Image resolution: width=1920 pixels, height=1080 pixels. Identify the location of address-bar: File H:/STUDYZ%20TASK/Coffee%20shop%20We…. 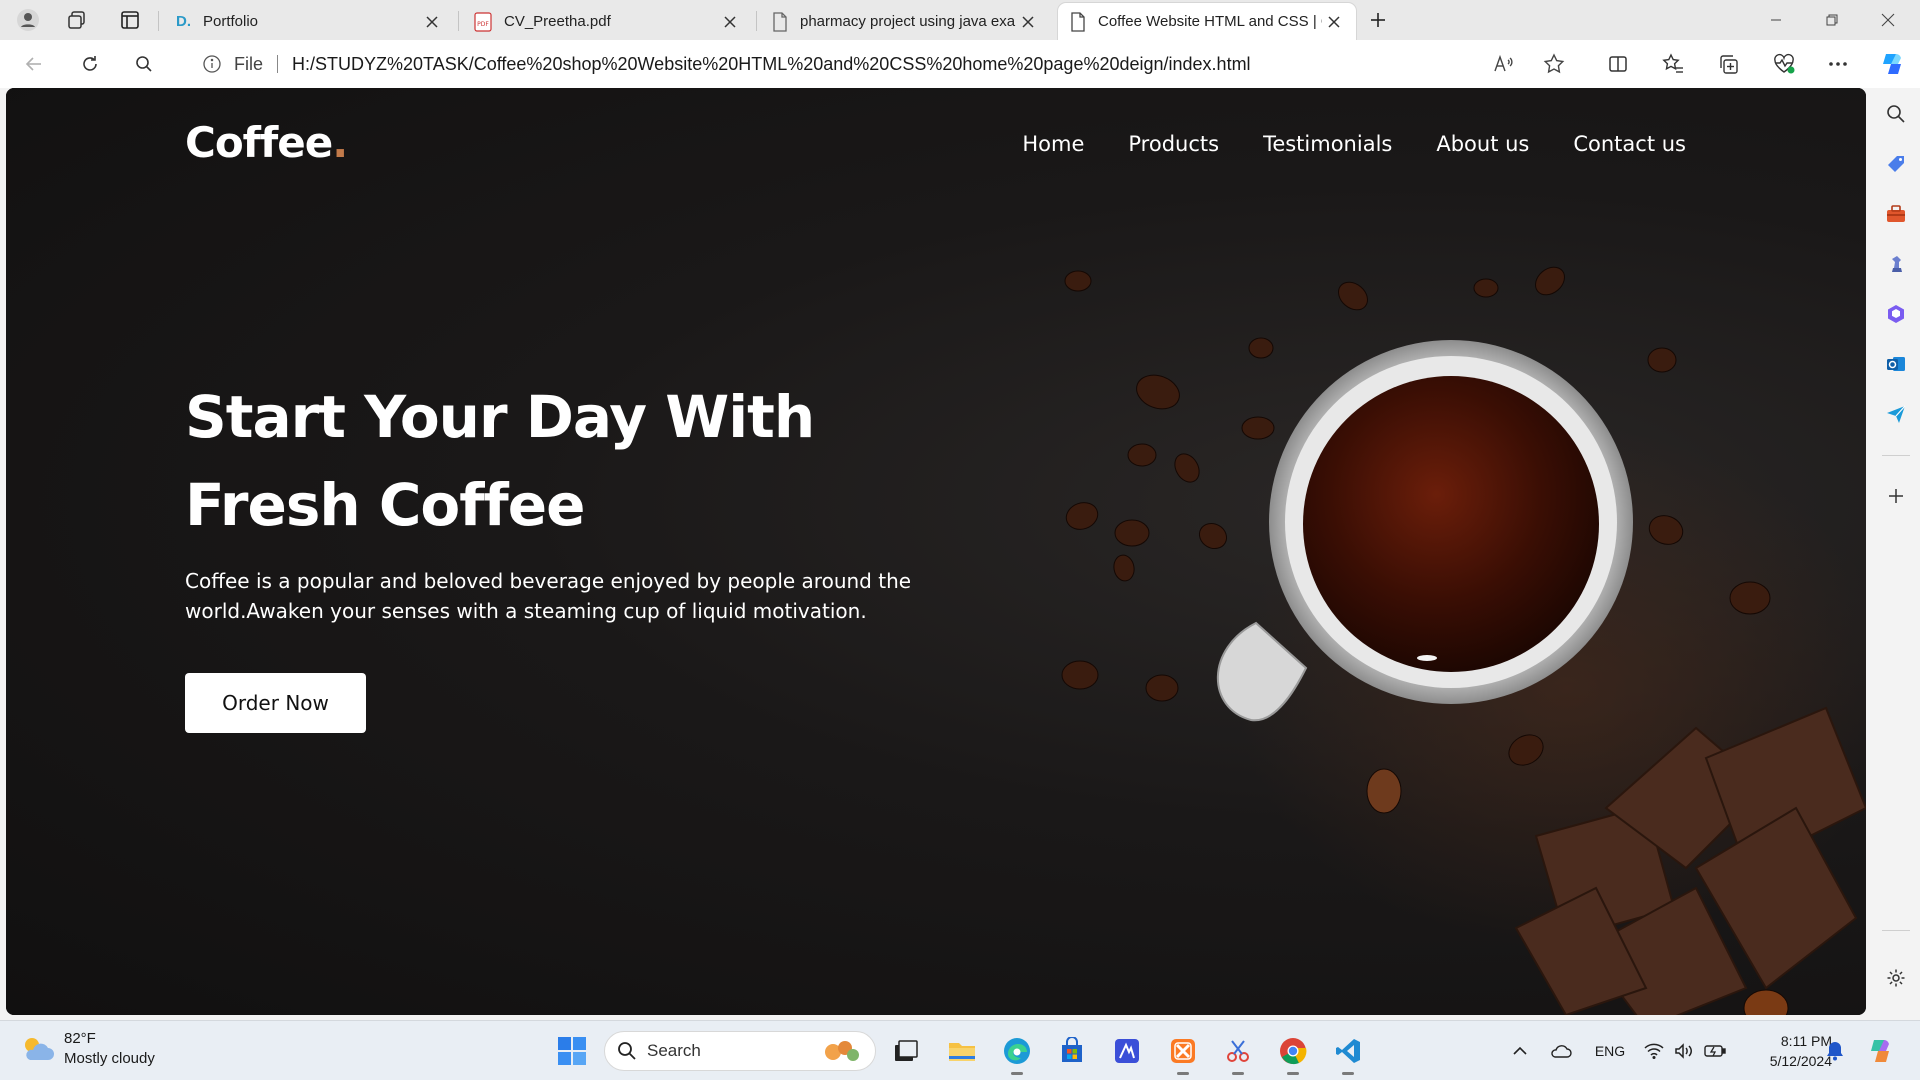
(882, 64).